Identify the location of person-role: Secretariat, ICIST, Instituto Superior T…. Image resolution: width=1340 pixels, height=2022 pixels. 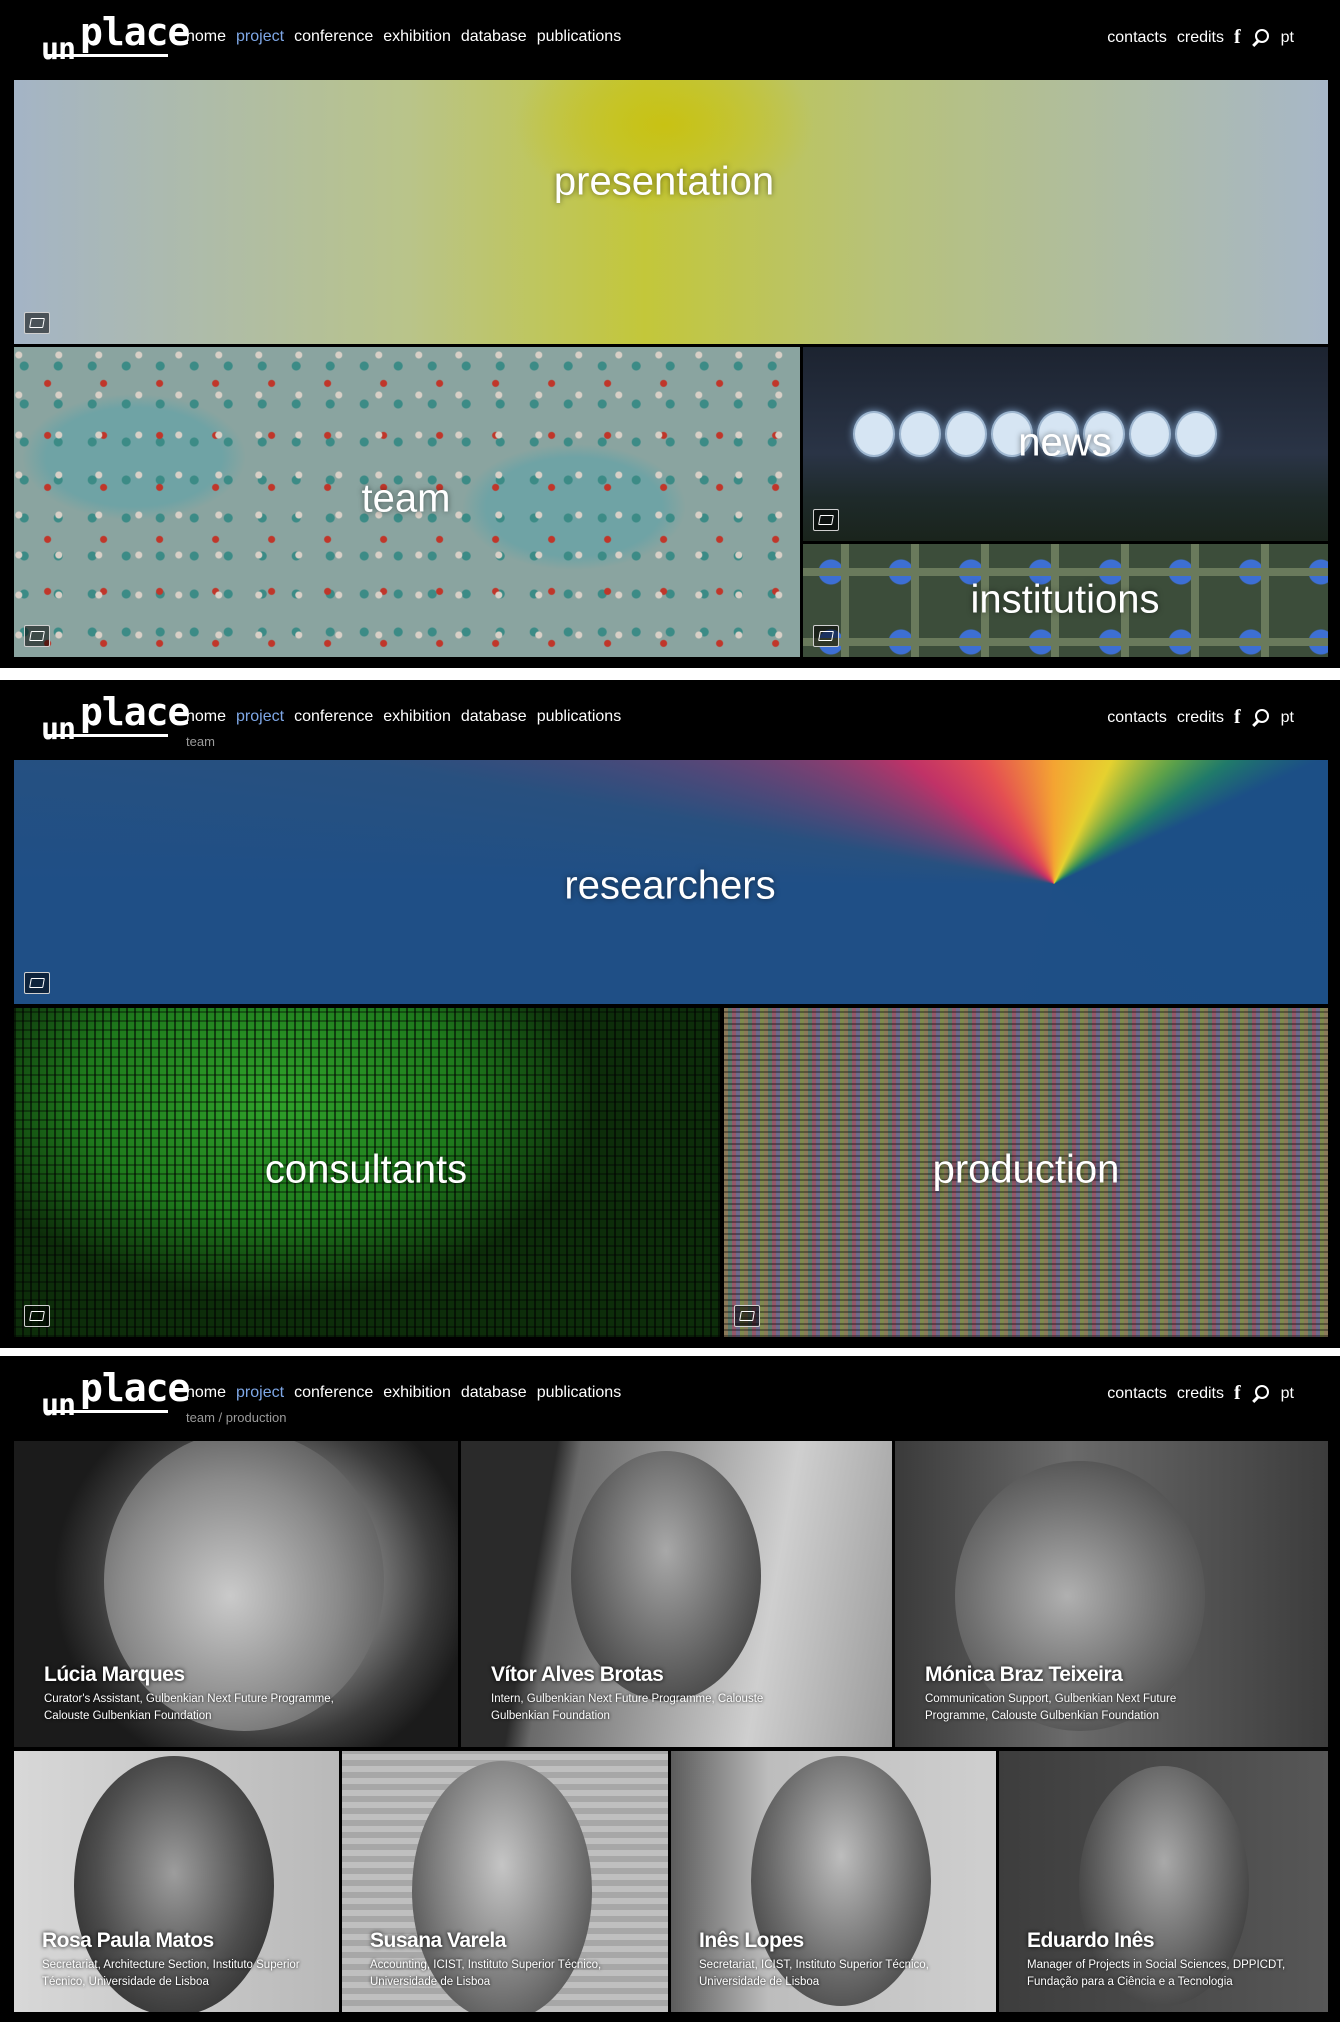
(814, 1973).